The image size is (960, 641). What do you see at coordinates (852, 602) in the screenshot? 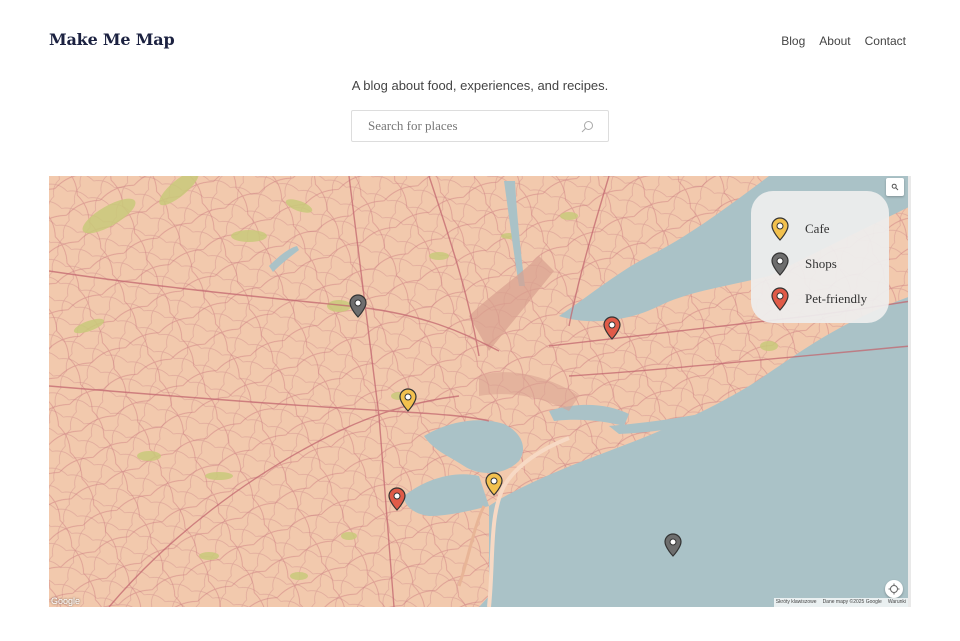
I see `map-data-credit: Dane mapy ©2025 Google` at bounding box center [852, 602].